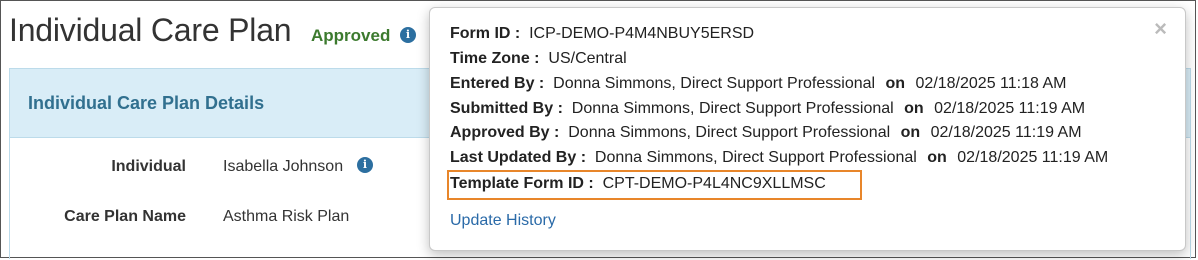 Image resolution: width=1198 pixels, height=260 pixels. I want to click on update-history-link: Update History, so click(503, 221).